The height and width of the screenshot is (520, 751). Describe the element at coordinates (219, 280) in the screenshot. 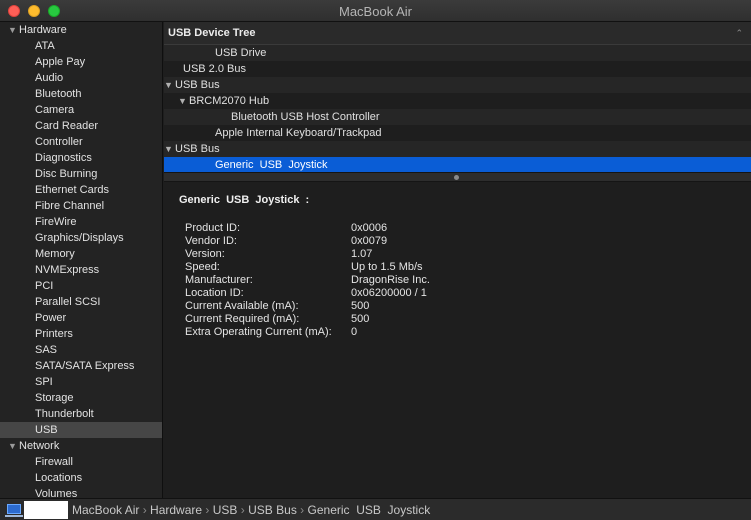

I see `property-label: Manufacturer:` at that location.